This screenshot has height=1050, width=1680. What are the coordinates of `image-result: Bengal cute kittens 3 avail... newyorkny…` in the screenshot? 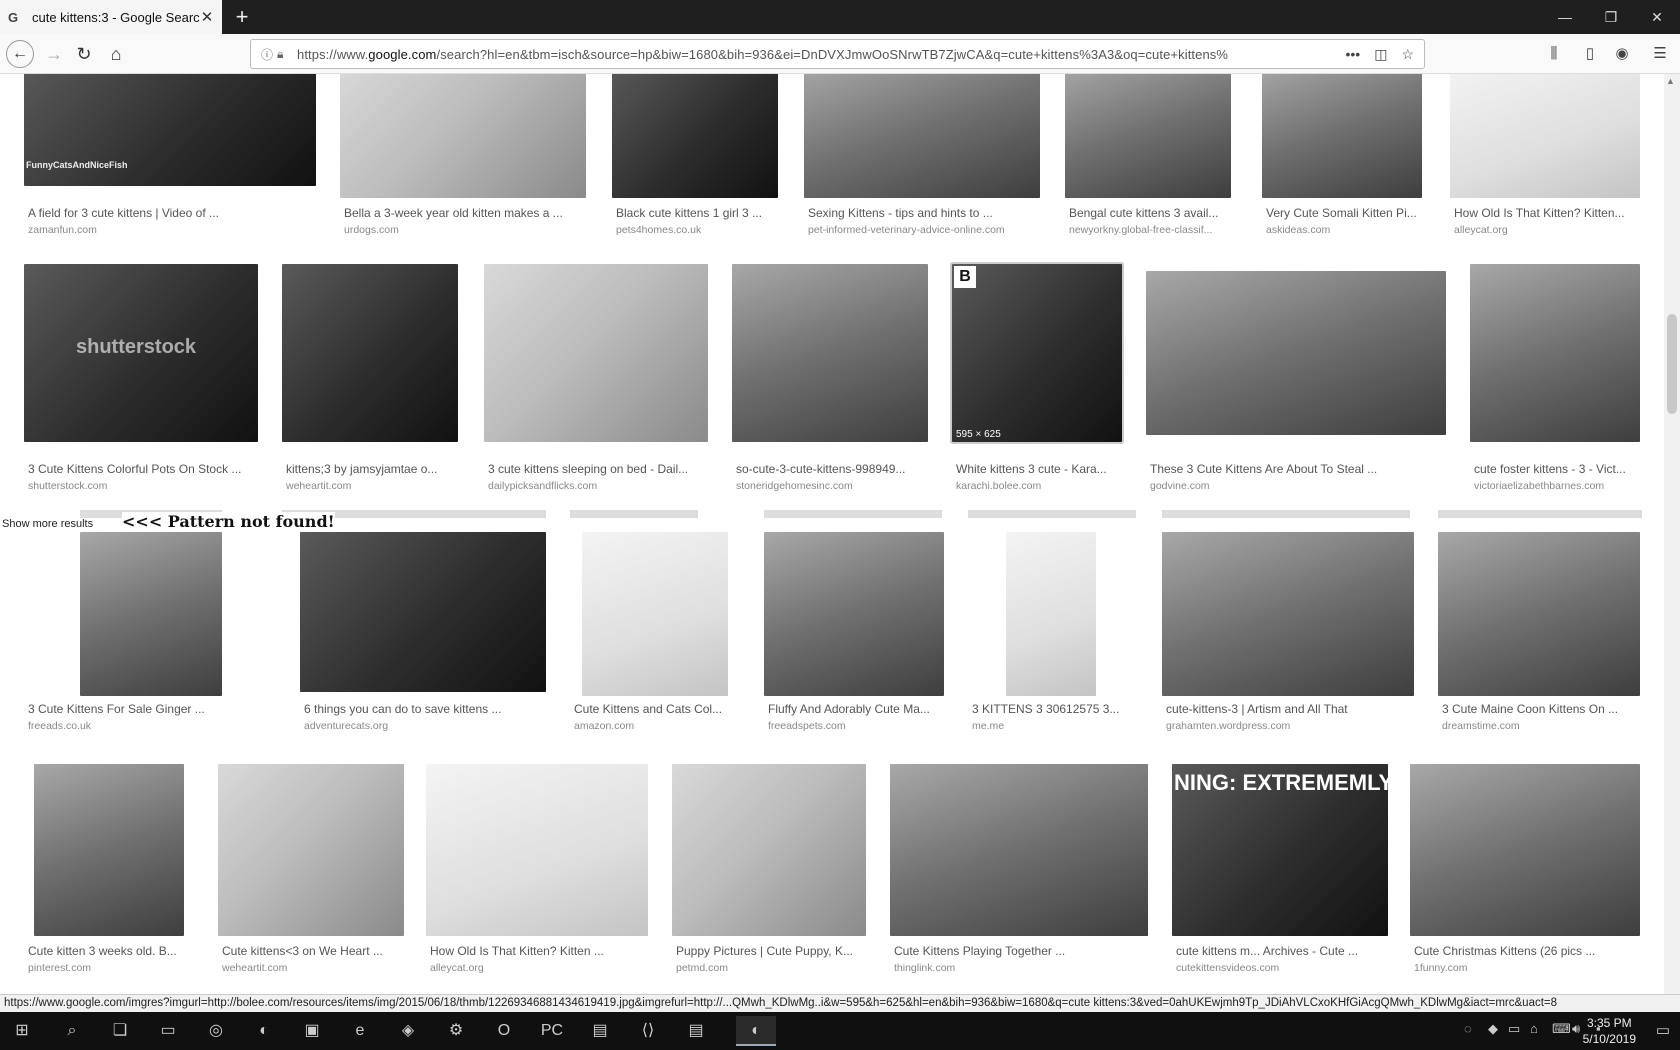 It's located at (1148, 158).